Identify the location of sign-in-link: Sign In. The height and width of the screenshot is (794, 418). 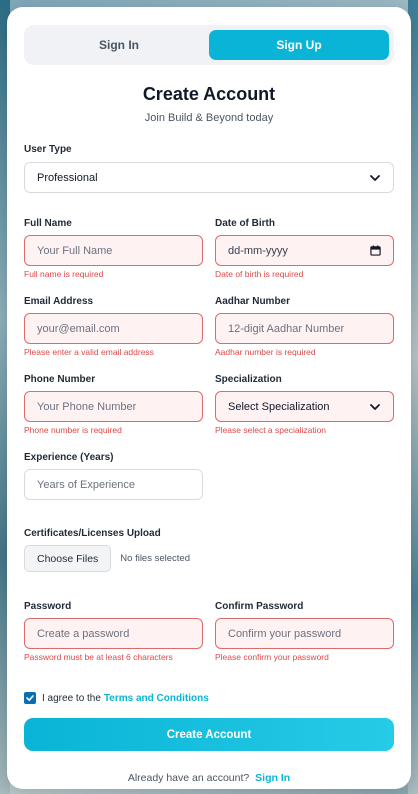
(272, 778).